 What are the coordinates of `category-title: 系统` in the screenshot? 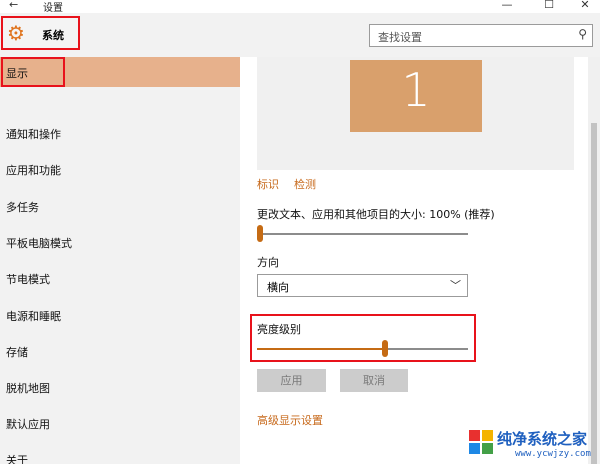 It's located at (53, 35).